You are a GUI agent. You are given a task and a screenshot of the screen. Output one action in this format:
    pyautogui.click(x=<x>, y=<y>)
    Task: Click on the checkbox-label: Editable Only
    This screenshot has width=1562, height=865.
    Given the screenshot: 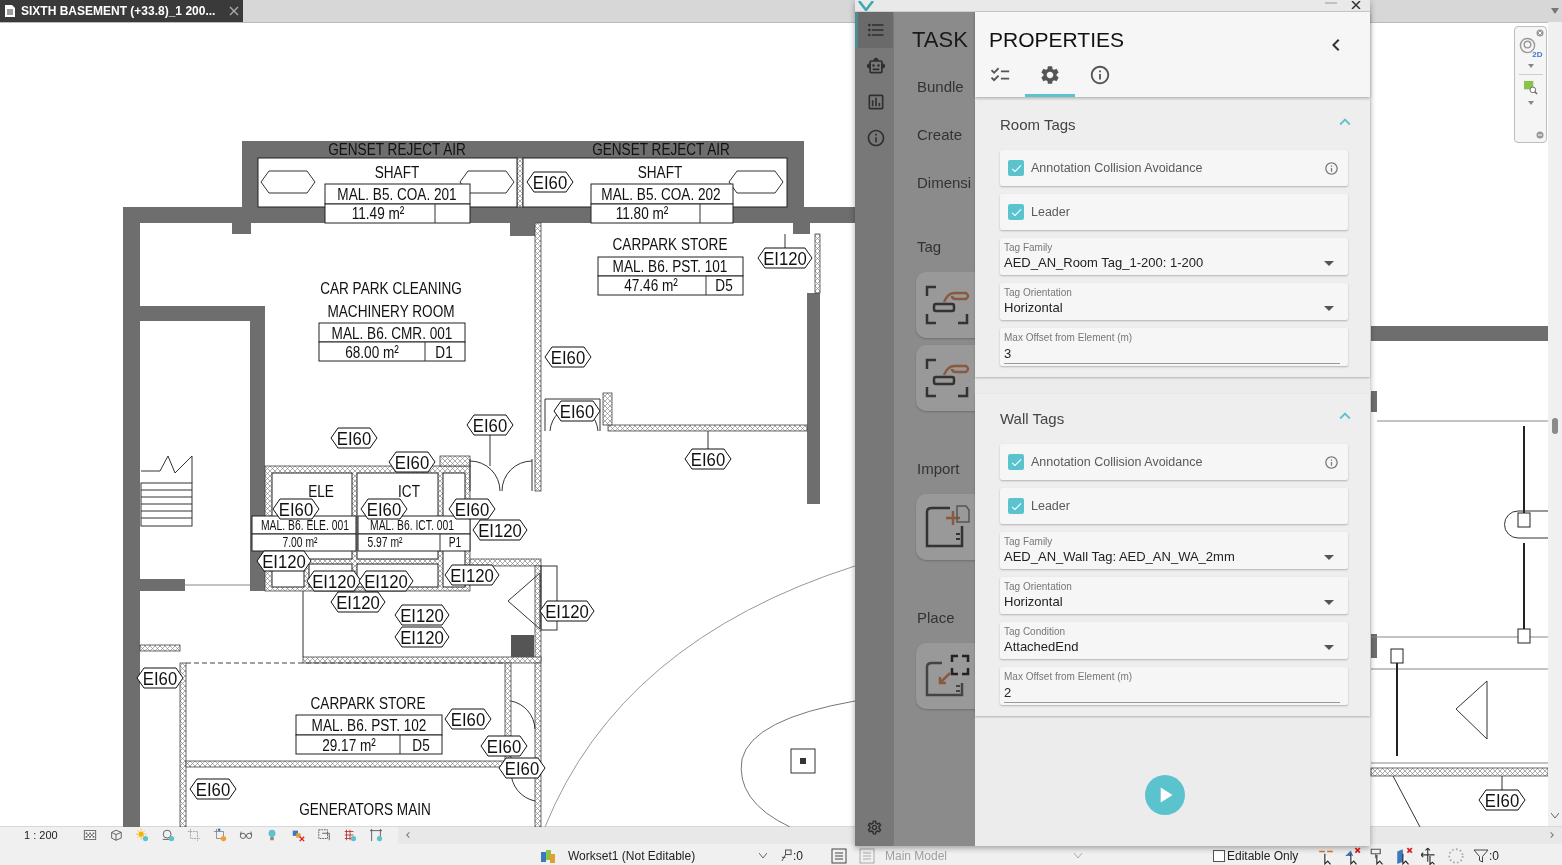 What is the action you would take?
    pyautogui.click(x=1263, y=856)
    